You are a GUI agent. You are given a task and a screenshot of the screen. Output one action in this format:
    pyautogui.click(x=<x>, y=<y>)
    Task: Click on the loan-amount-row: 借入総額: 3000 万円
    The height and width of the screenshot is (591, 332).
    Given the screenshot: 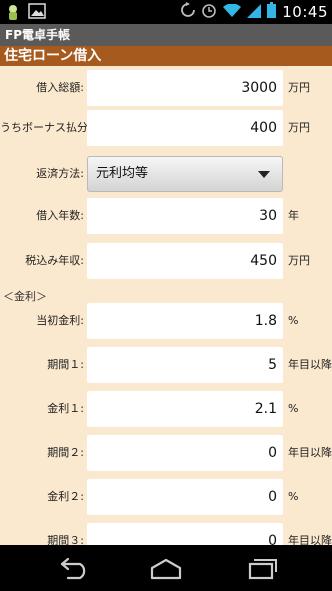 What is the action you would take?
    pyautogui.click(x=166, y=88)
    